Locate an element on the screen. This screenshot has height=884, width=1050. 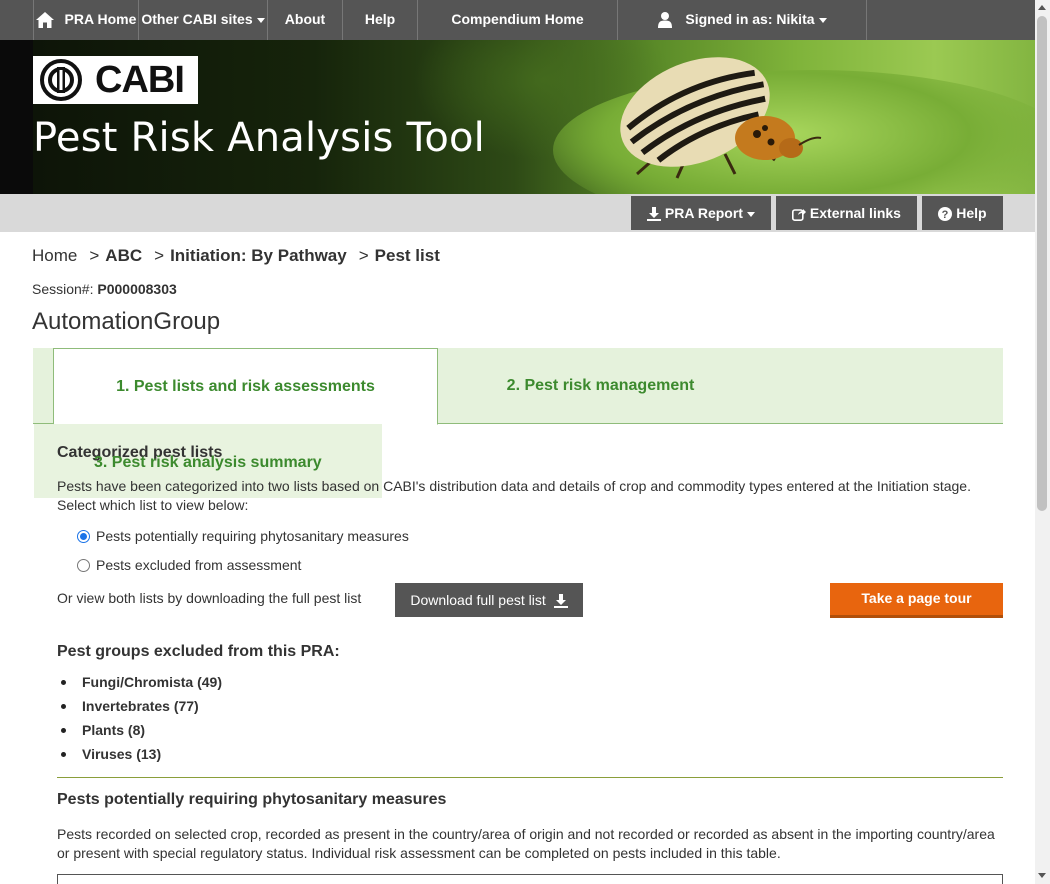
action-toolbar: PRA Report External links ? Help is located at coordinates (517, 213).